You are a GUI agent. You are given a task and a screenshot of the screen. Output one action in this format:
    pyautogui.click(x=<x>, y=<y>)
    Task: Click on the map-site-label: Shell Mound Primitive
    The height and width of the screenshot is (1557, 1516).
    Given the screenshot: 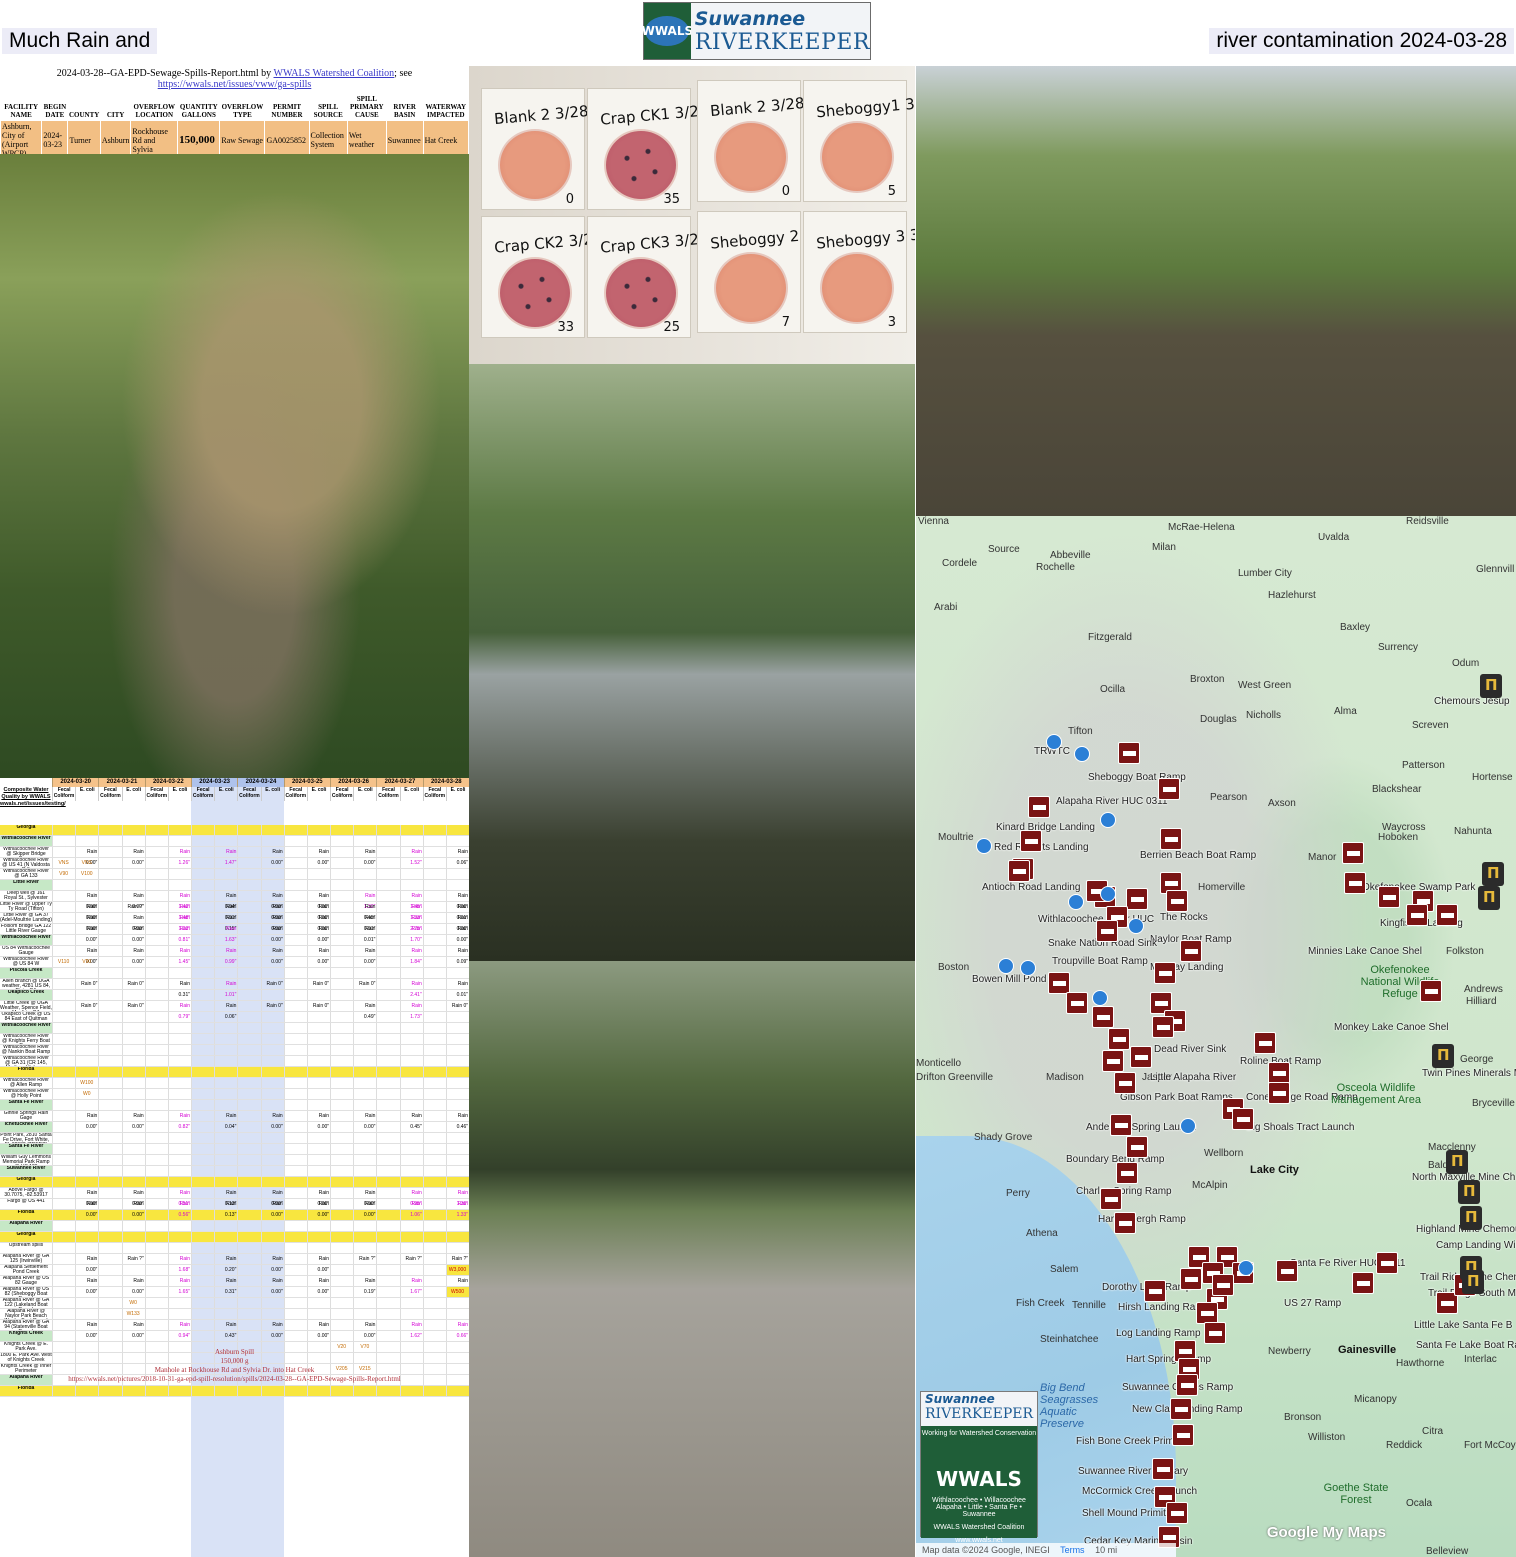 What is the action you would take?
    pyautogui.click(x=1130, y=1513)
    